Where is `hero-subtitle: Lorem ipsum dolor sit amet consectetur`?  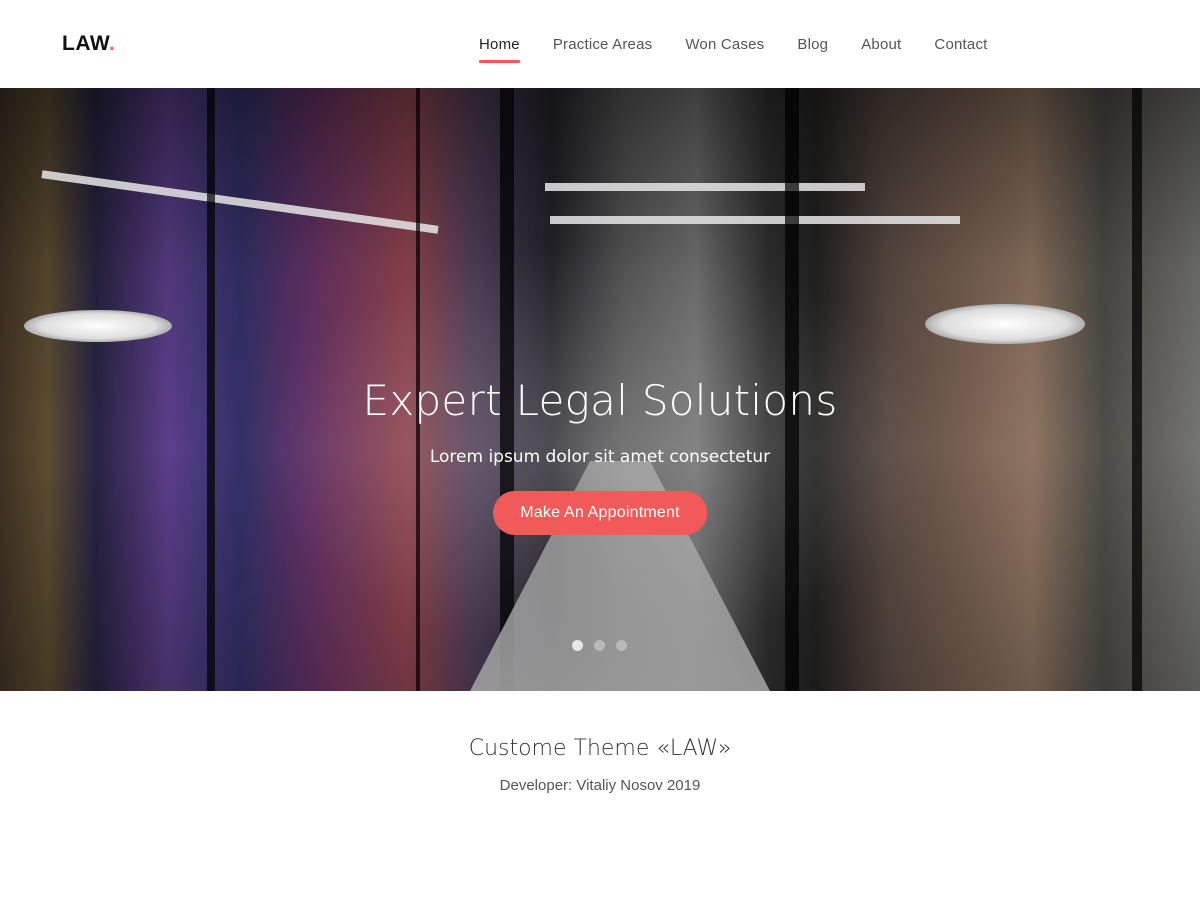
hero-subtitle: Lorem ipsum dolor sit amet consectetur is located at coordinates (600, 457).